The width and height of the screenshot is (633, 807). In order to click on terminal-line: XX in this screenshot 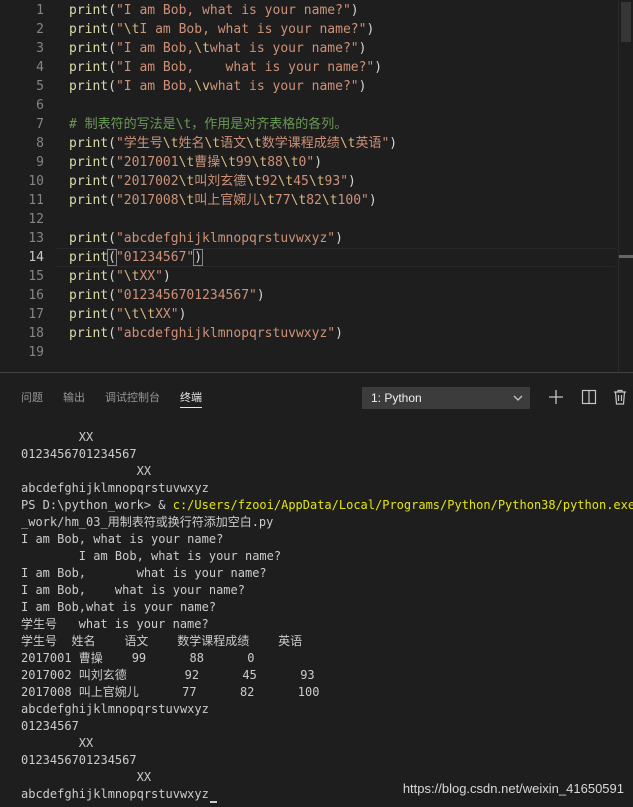, I will do `click(327, 471)`.